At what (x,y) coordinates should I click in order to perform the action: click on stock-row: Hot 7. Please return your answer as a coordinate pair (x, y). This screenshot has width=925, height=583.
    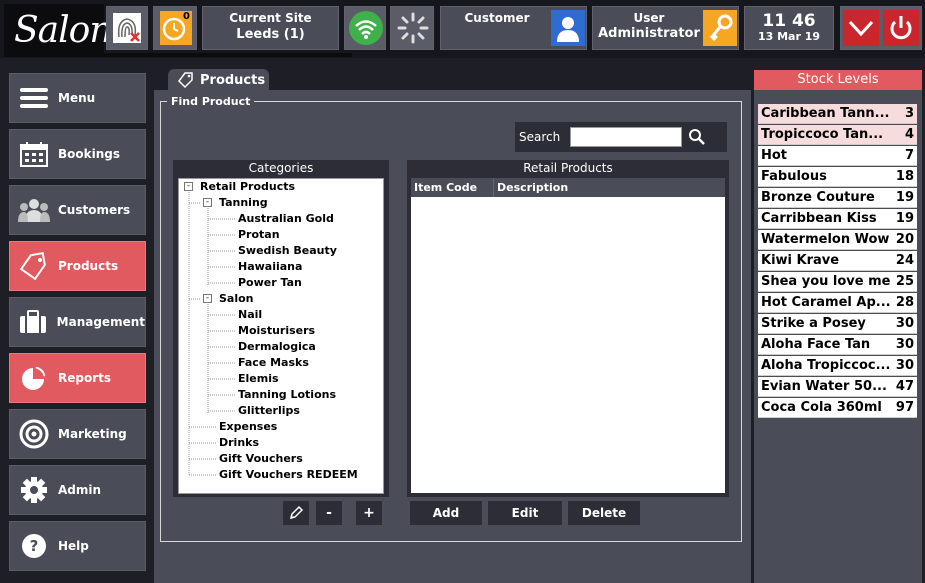
    Looking at the image, I should click on (837, 156).